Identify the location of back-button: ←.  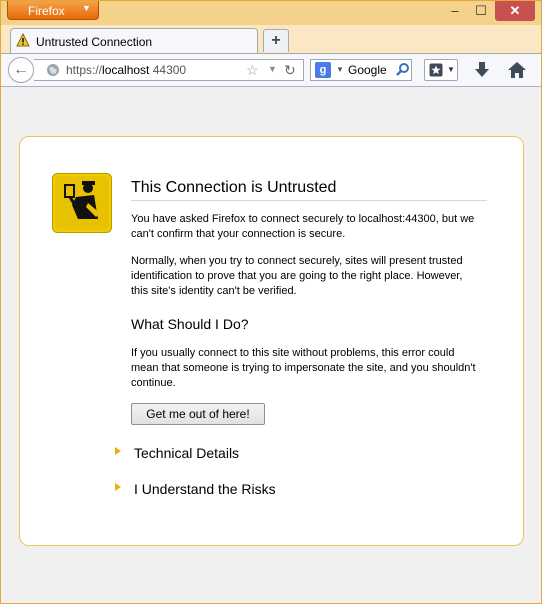
(21, 70).